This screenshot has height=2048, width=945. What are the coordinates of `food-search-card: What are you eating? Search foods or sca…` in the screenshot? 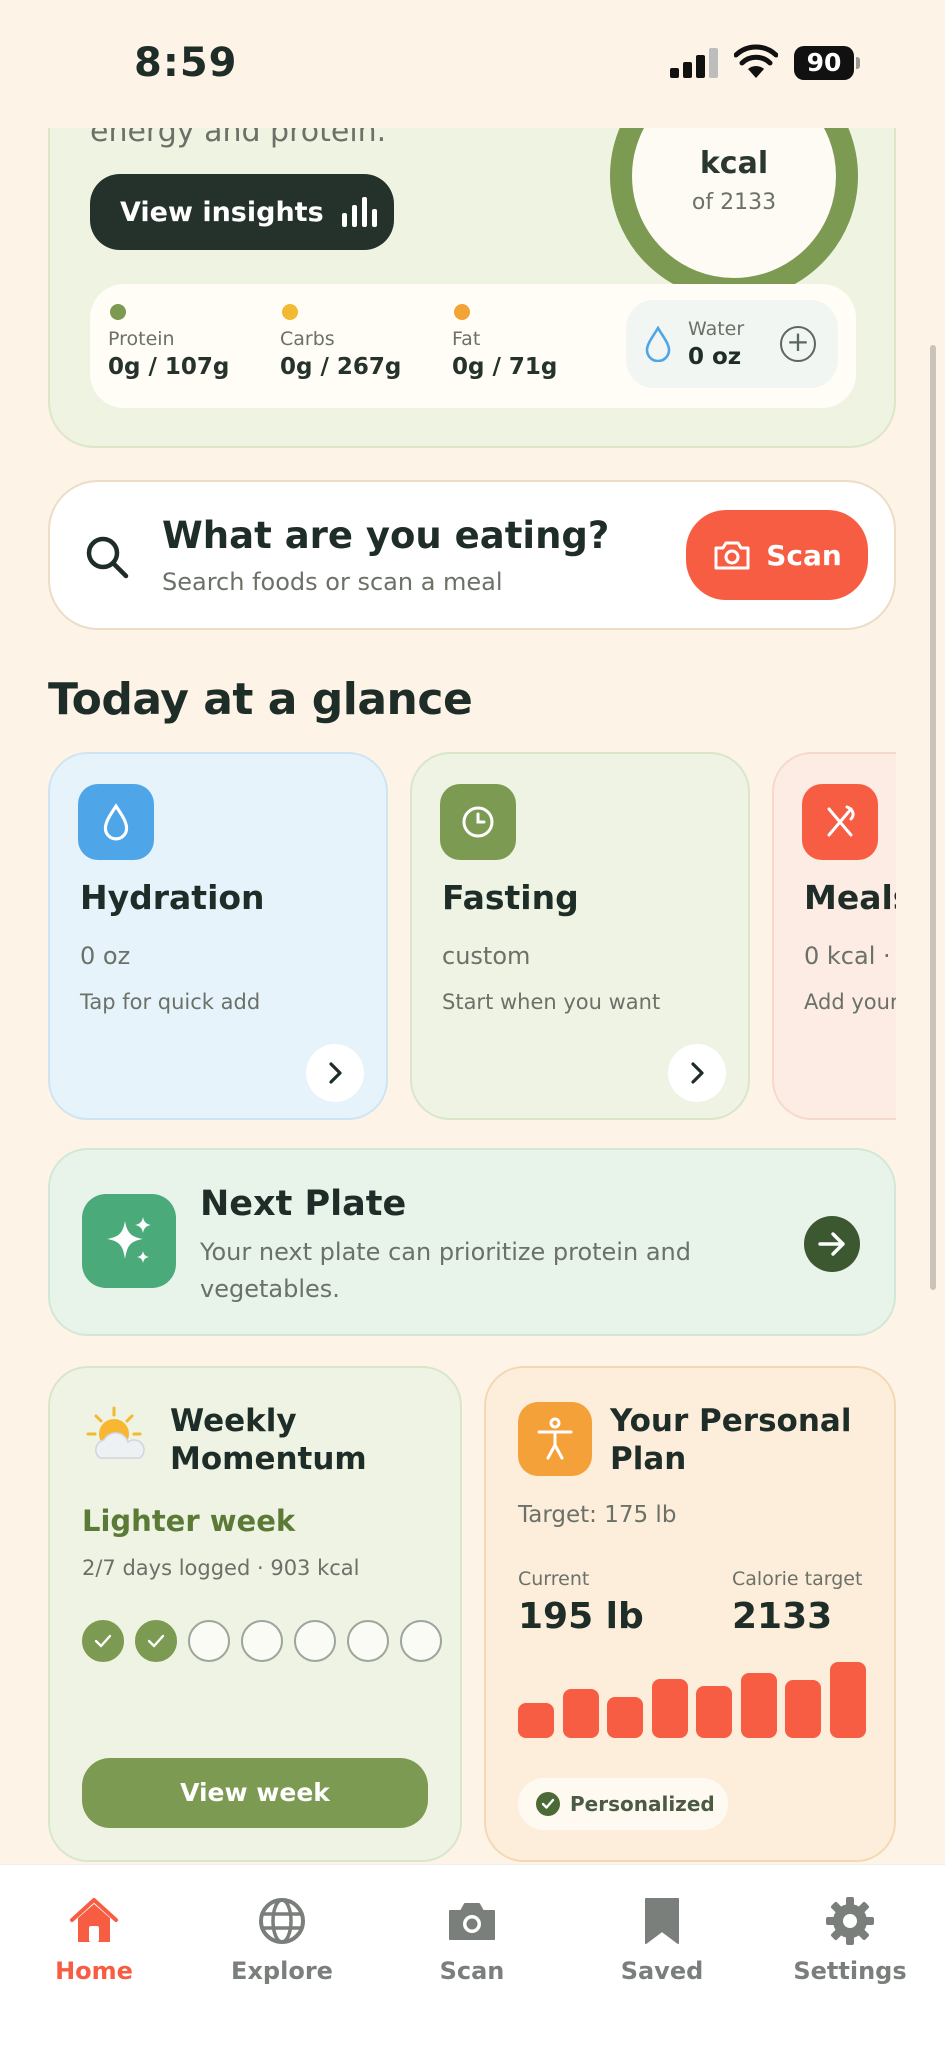 It's located at (472, 555).